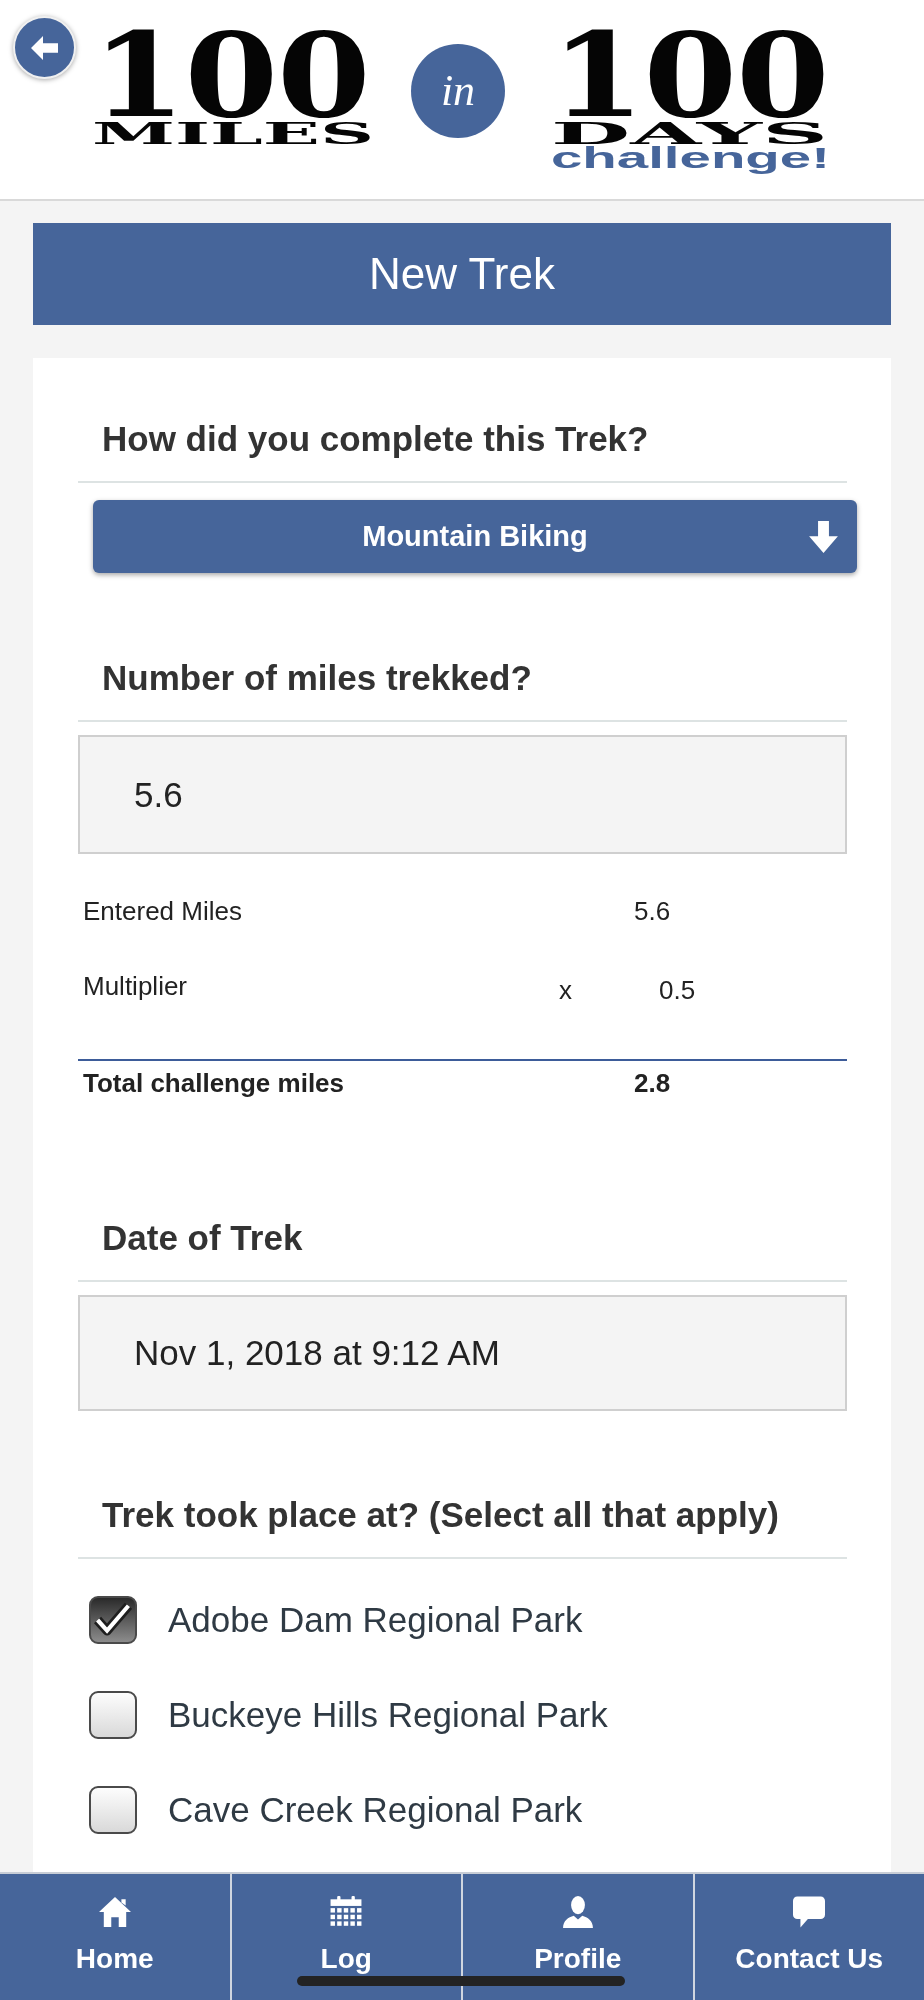  Describe the element at coordinates (162, 911) in the screenshot. I see `calc-label: Entered Miles` at that location.